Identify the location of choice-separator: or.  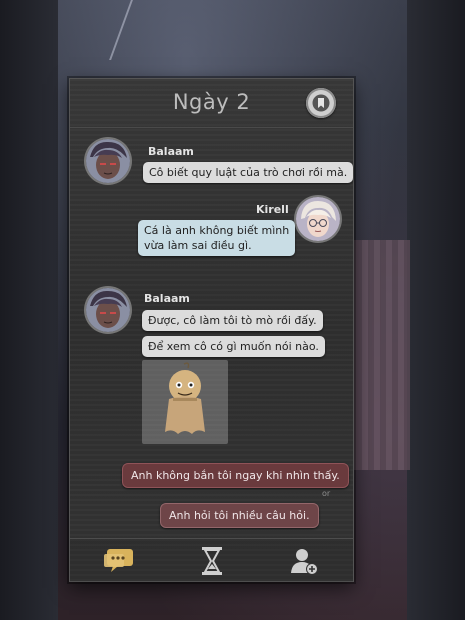
(326, 493).